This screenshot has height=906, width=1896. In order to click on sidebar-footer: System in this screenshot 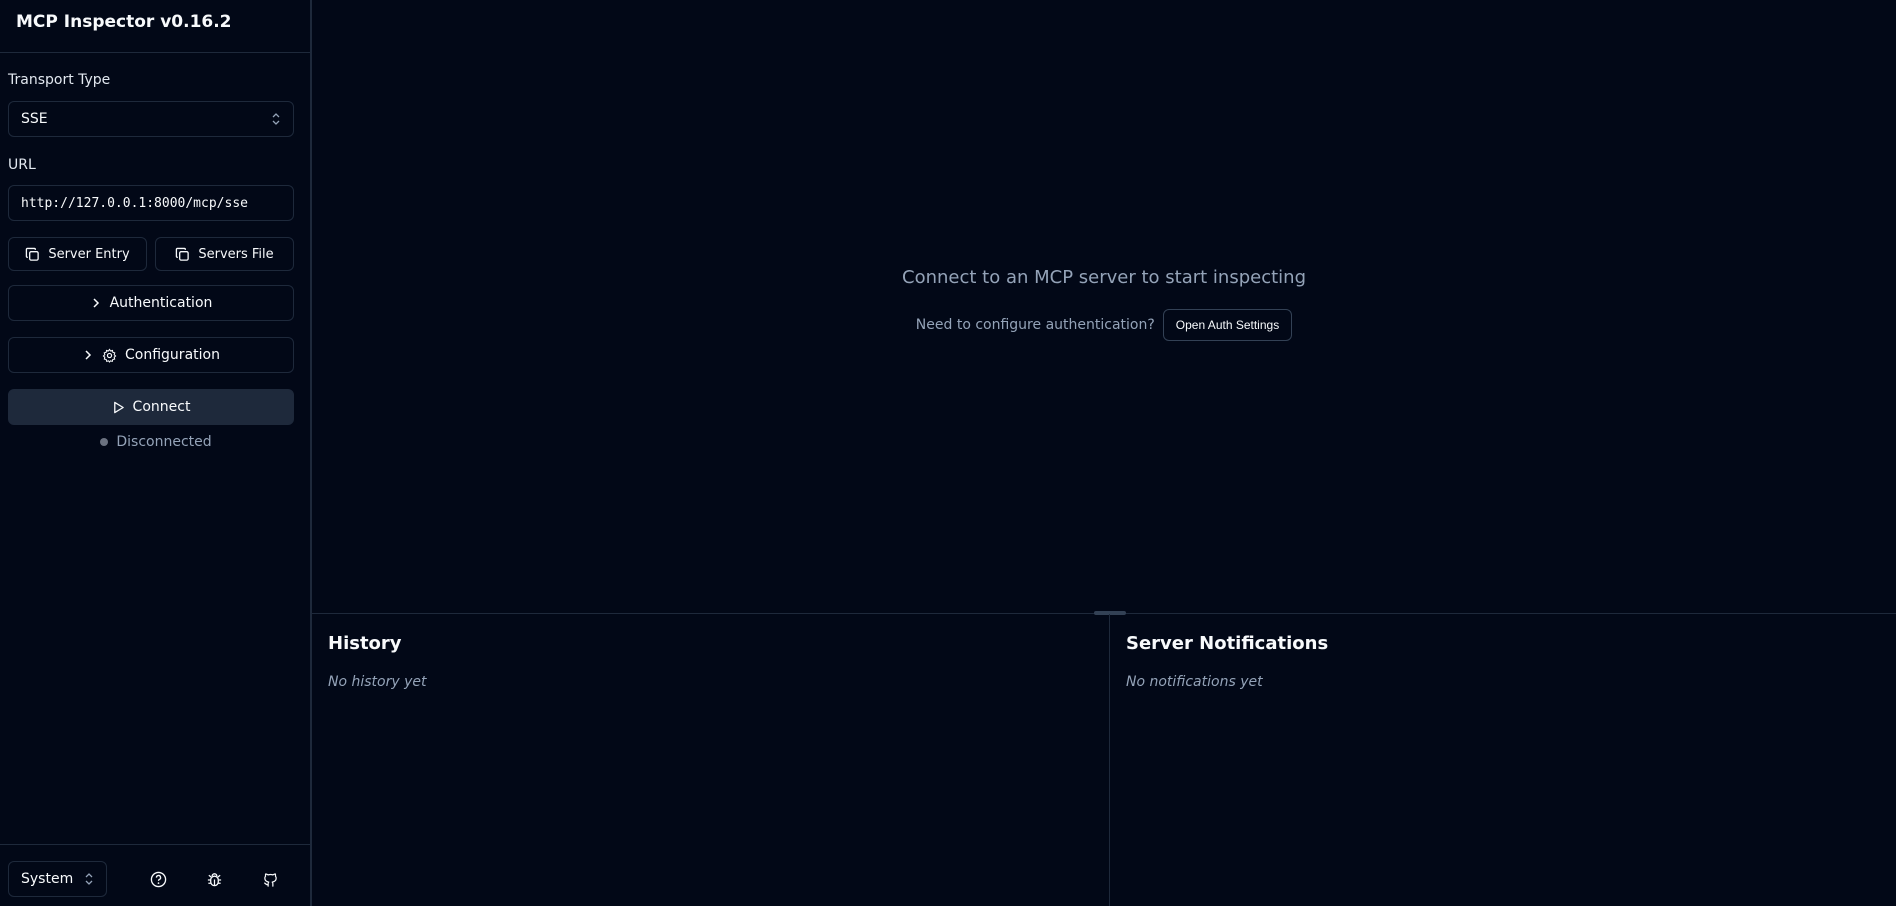, I will do `click(156, 875)`.